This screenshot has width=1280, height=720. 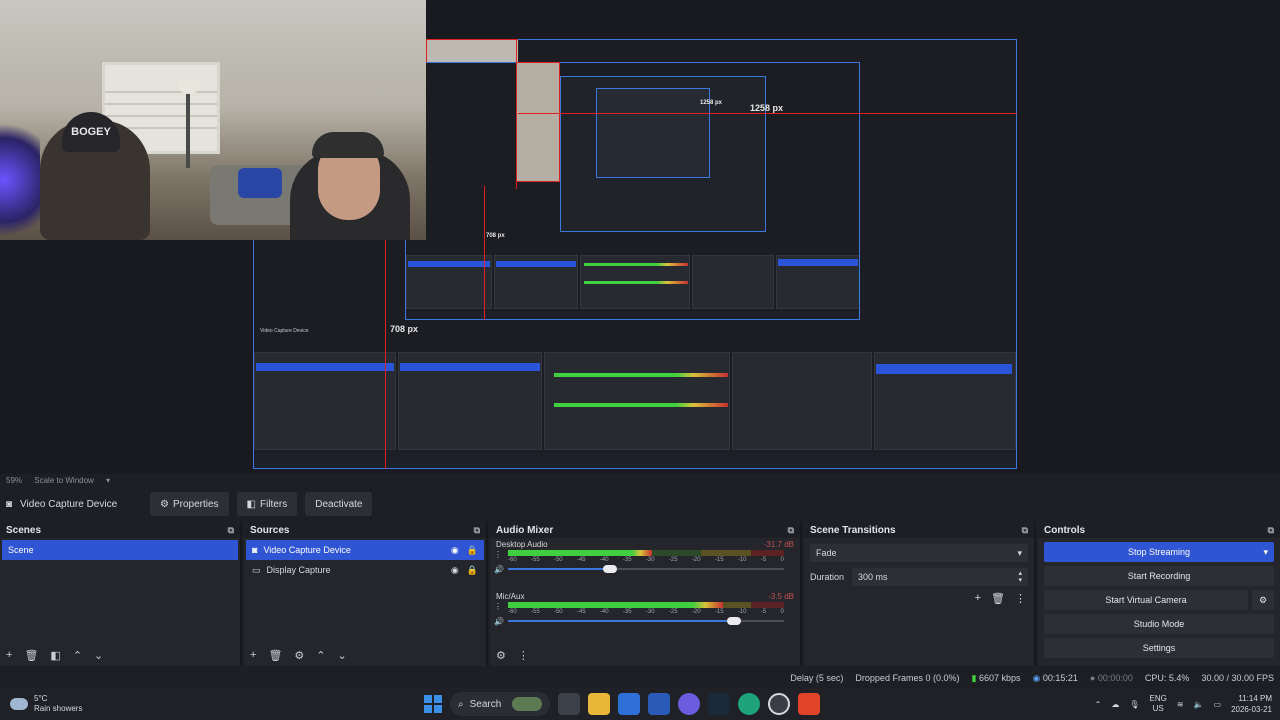 I want to click on source-item: ◙ Video Capture Device ◉ 🔒, so click(x=365, y=550).